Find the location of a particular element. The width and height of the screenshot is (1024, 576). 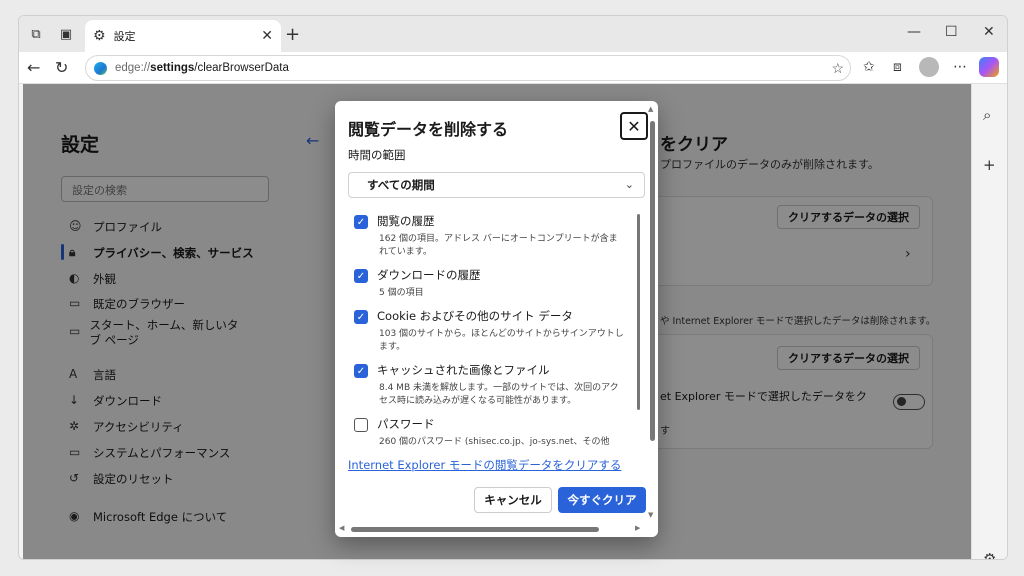

time-range-value: すべての期間 is located at coordinates (401, 185).